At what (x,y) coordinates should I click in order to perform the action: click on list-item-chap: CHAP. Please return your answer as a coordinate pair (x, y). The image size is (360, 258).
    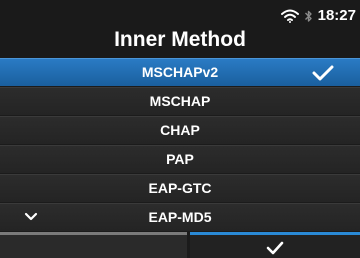
    Looking at the image, I should click on (180, 130).